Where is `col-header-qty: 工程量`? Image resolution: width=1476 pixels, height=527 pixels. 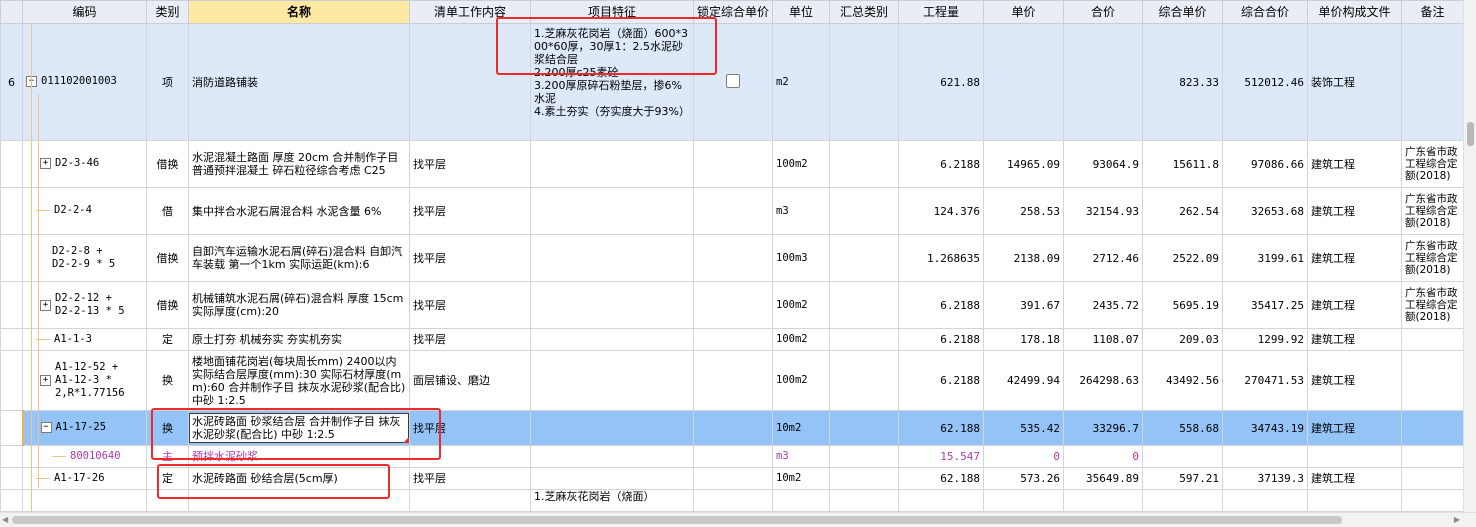 col-header-qty: 工程量 is located at coordinates (941, 12).